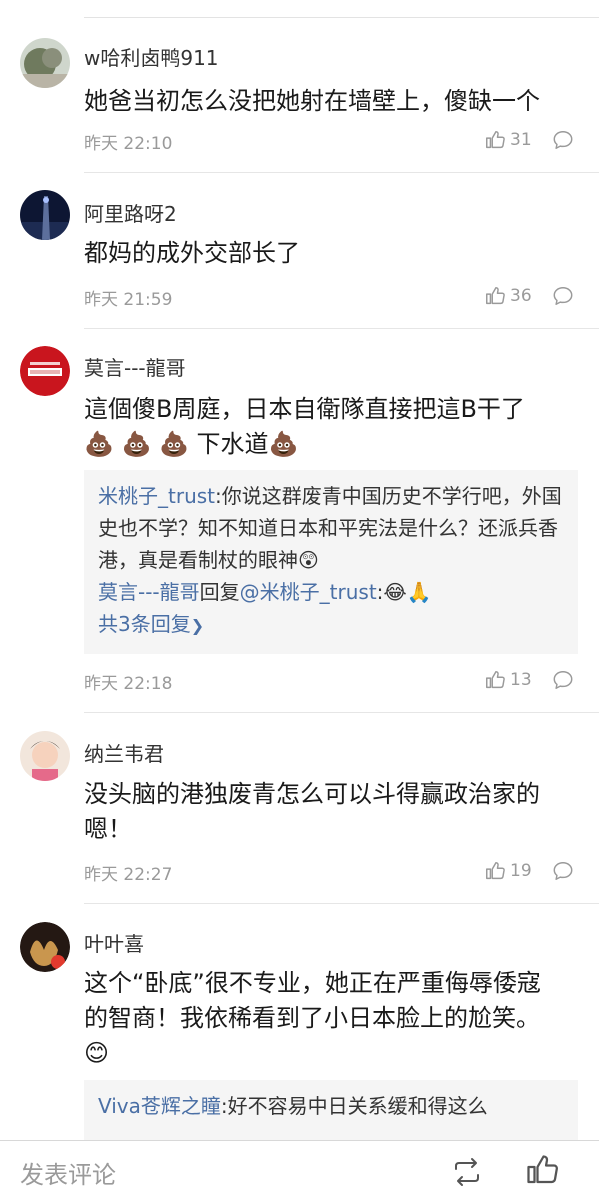 The width and height of the screenshot is (599, 1201). I want to click on comment-text: 没头脑的港独废青怎么可以斗得赢政治家的 嗯！, so click(334, 812).